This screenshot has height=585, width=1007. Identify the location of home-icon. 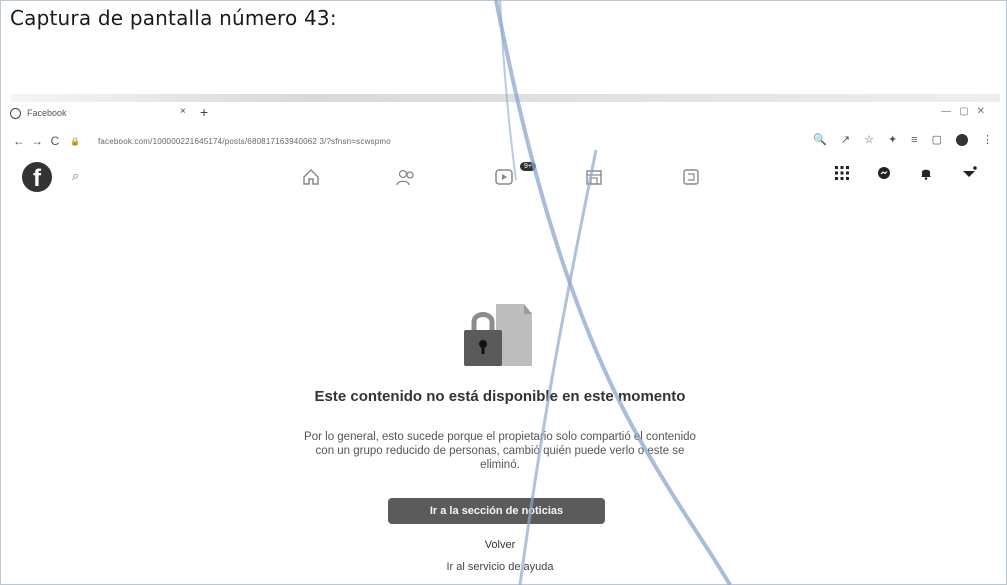
(311, 177).